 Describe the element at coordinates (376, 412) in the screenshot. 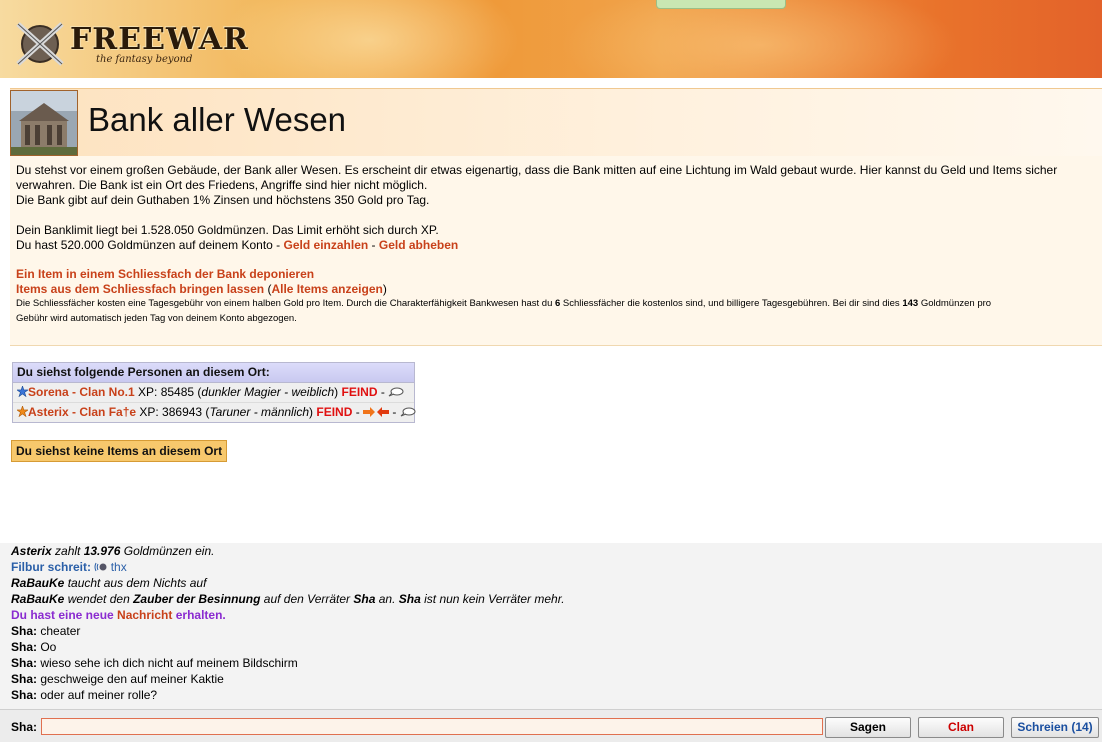

I see `attack-arrows-icon` at that location.